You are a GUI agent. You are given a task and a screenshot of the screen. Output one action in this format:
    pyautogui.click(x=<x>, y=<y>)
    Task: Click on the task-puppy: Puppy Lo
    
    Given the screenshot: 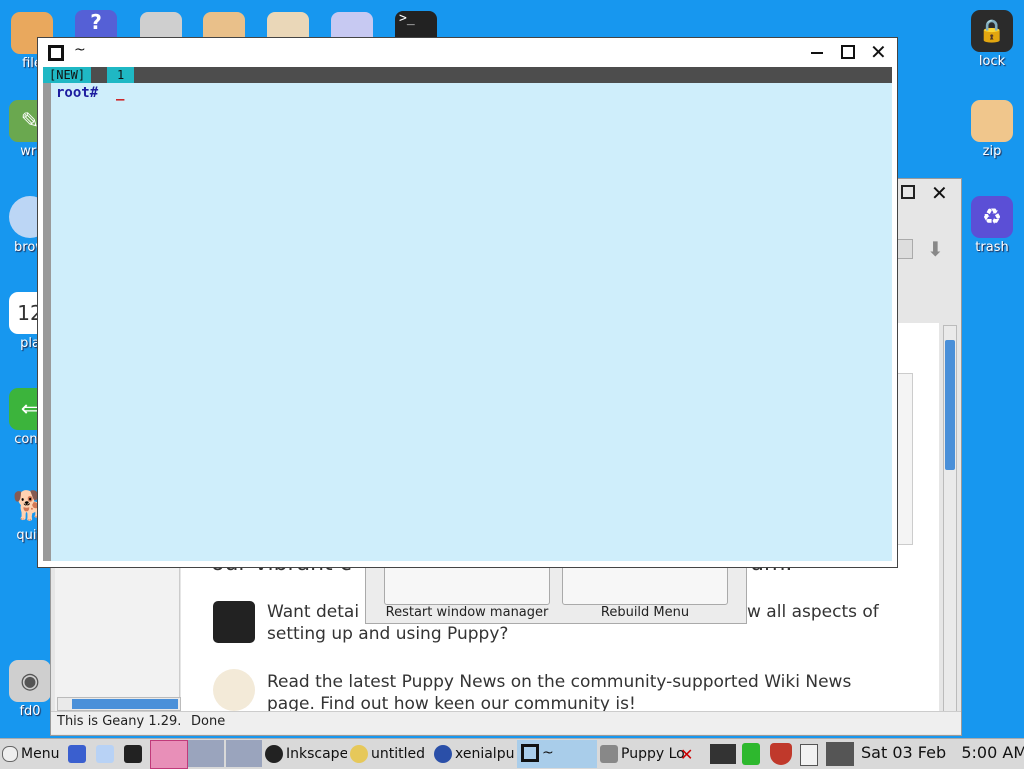 What is the action you would take?
    pyautogui.click(x=645, y=754)
    